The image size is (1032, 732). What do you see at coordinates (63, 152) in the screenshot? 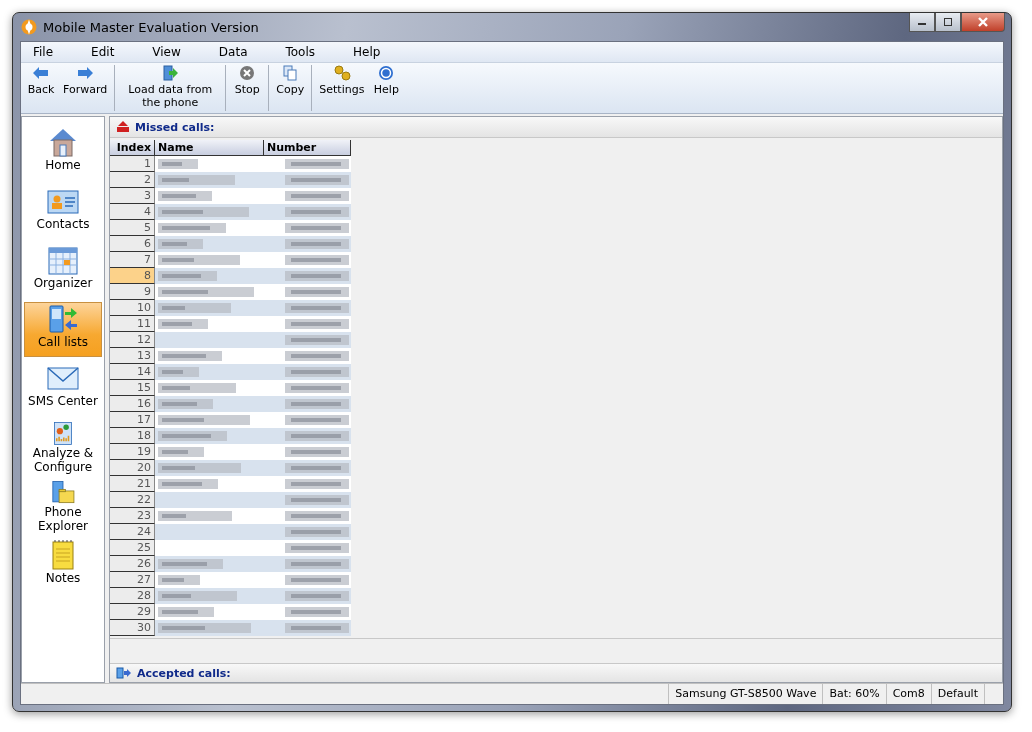
I see `navigation-item: Home` at bounding box center [63, 152].